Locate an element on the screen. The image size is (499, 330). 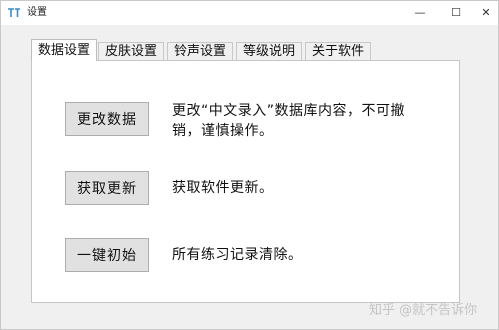
get-update-description: 获取软件更新。 is located at coordinates (223, 188).